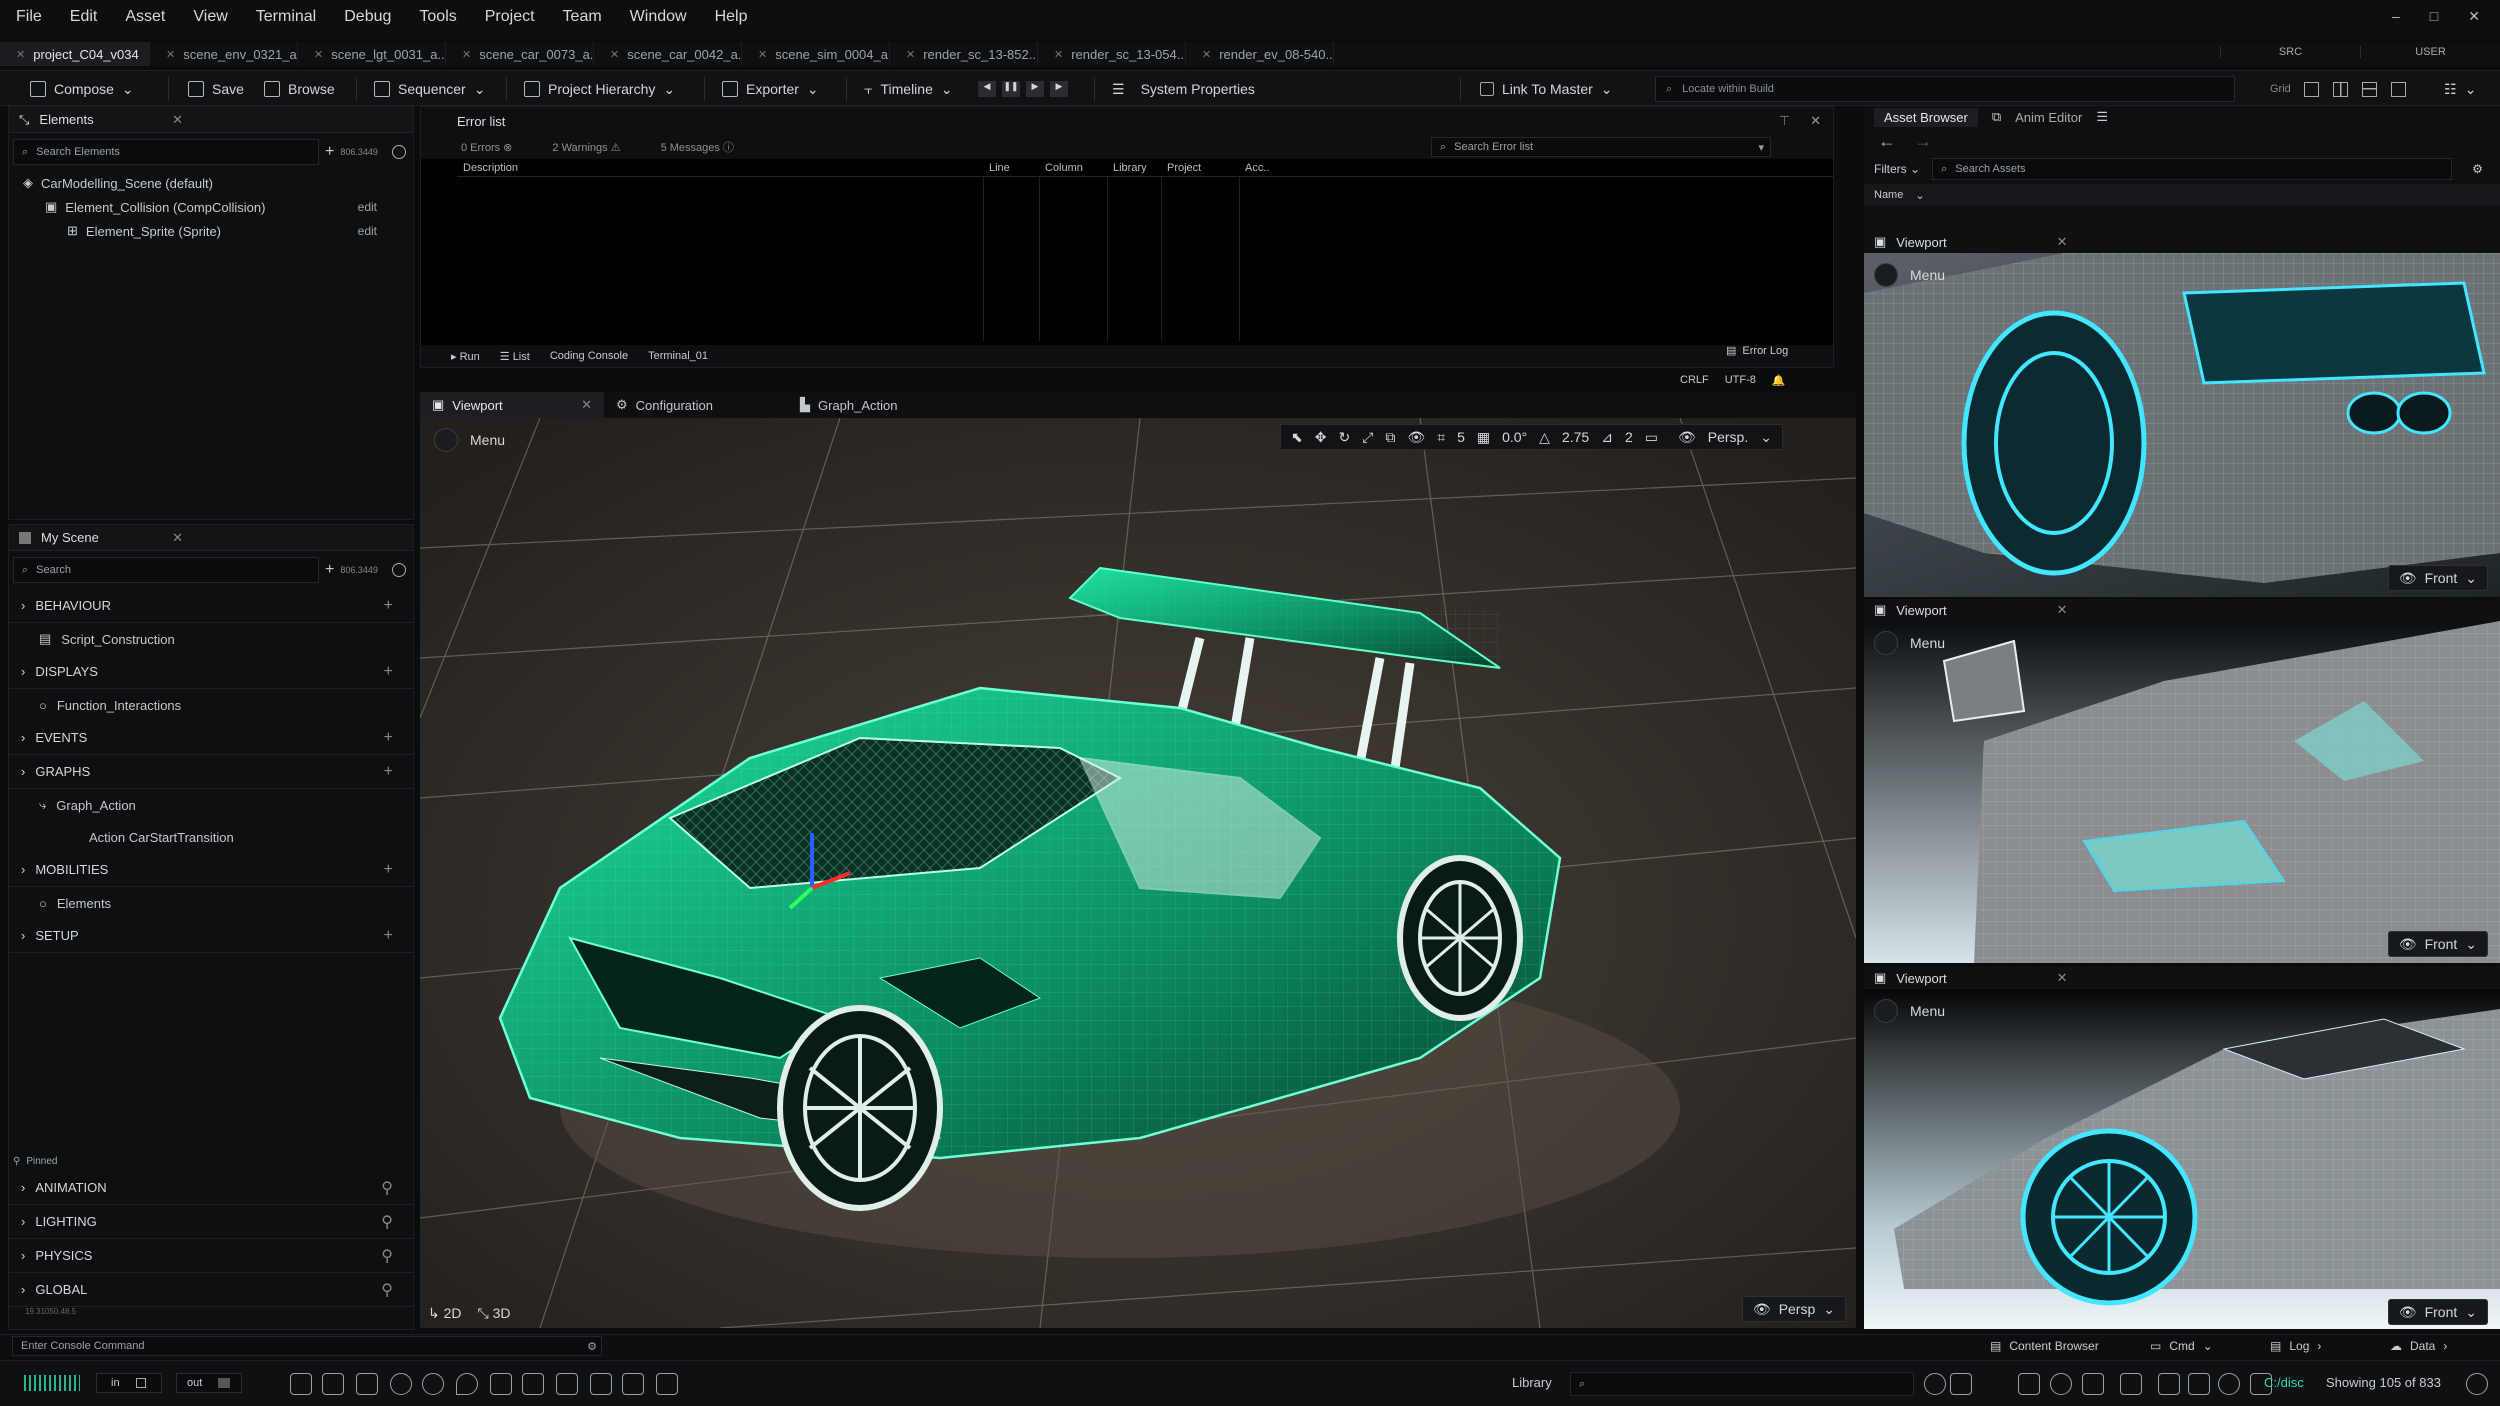 The width and height of the screenshot is (2500, 1406). Describe the element at coordinates (1059, 89) in the screenshot. I see `next-icon: ▶` at that location.